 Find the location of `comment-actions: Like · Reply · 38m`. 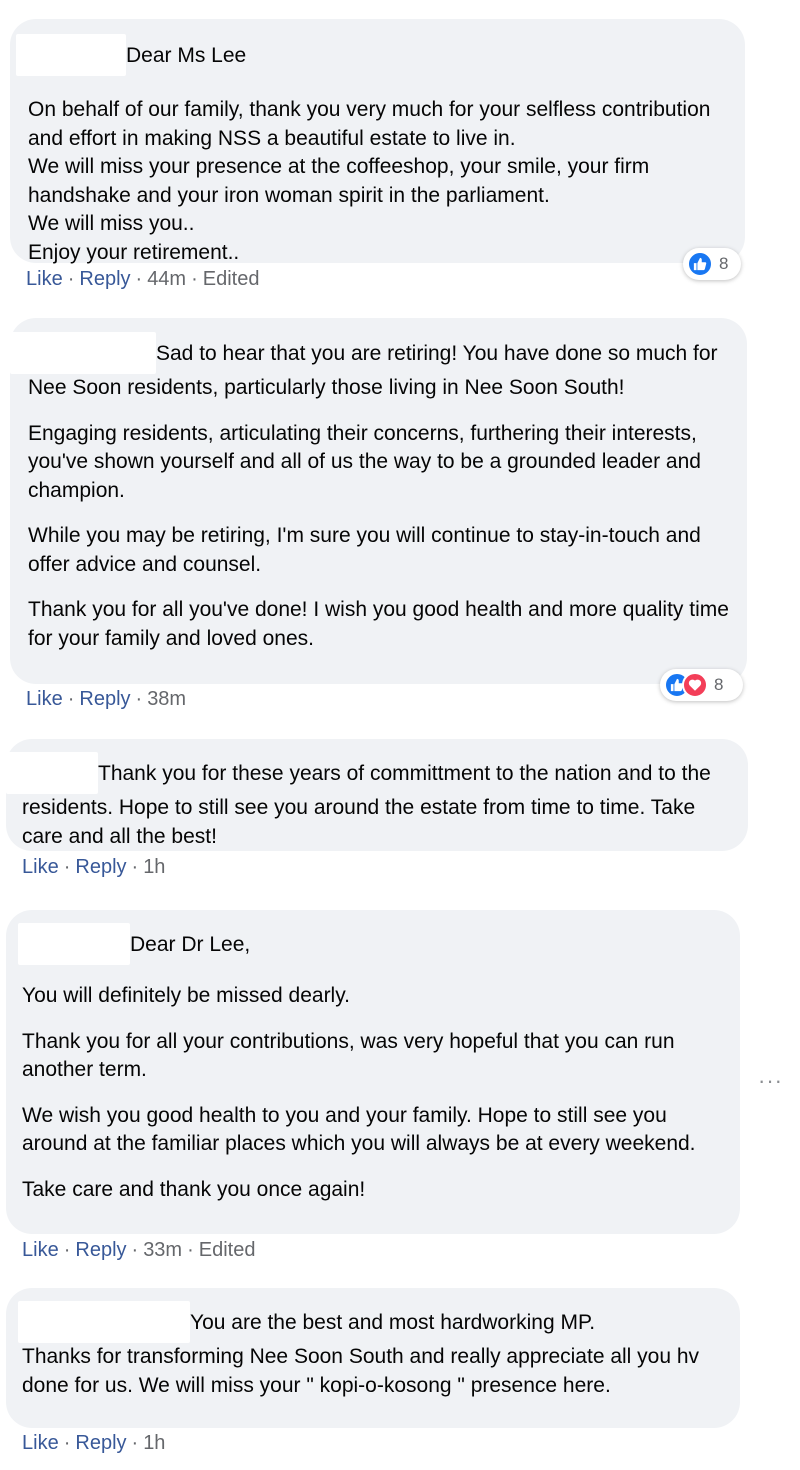

comment-actions: Like · Reply · 38m is located at coordinates (106, 699).